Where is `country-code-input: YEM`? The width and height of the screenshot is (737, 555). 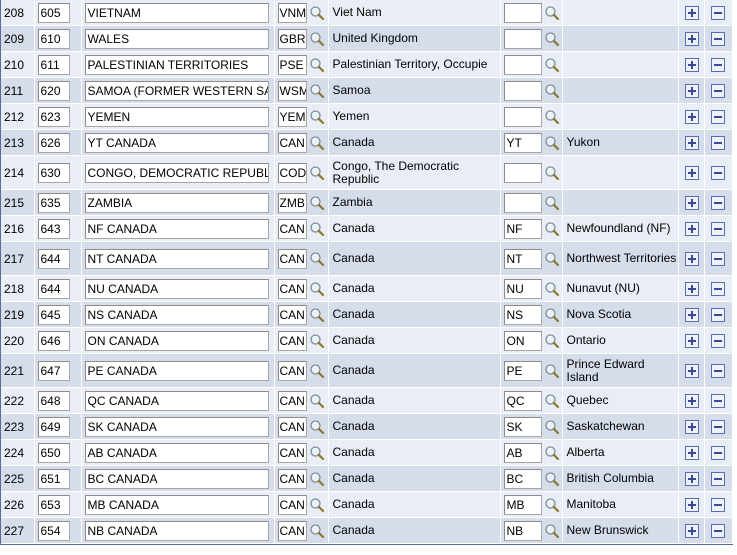
country-code-input: YEM is located at coordinates (292, 116).